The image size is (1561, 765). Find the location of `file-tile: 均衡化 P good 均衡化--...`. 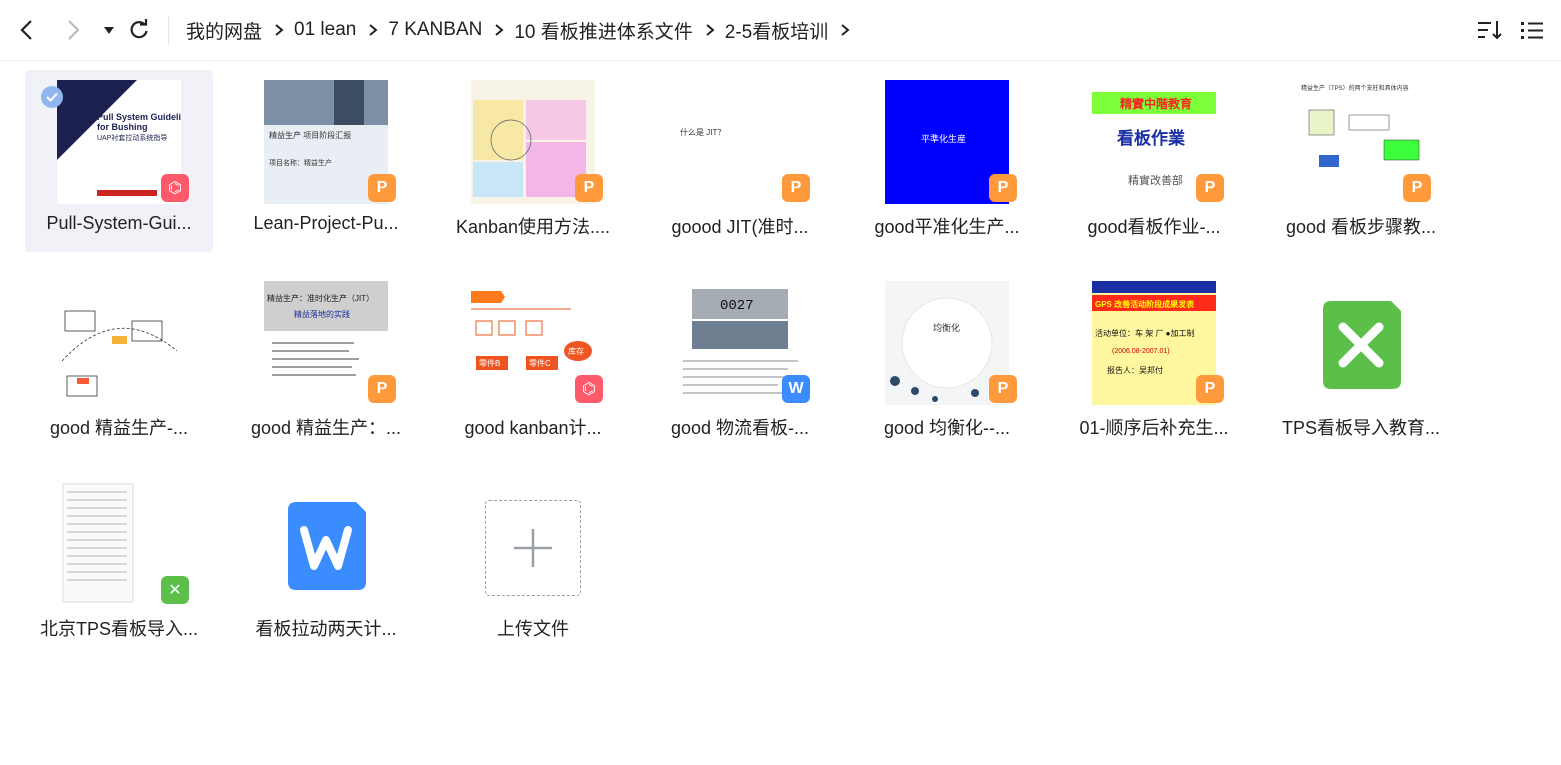

file-tile: 均衡化 P good 均衡化--... is located at coordinates (947, 362).